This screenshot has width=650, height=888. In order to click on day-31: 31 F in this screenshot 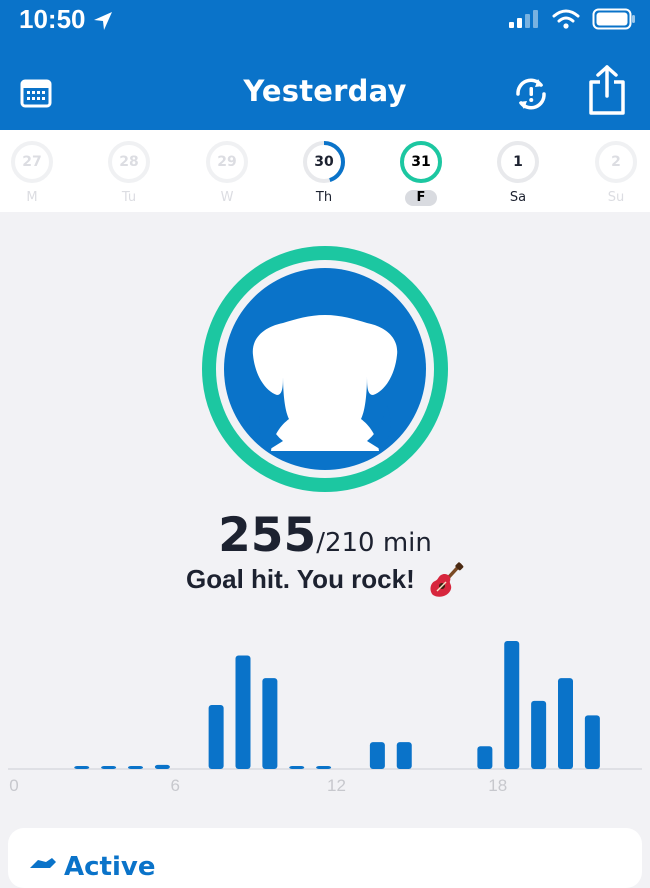, I will do `click(421, 173)`.